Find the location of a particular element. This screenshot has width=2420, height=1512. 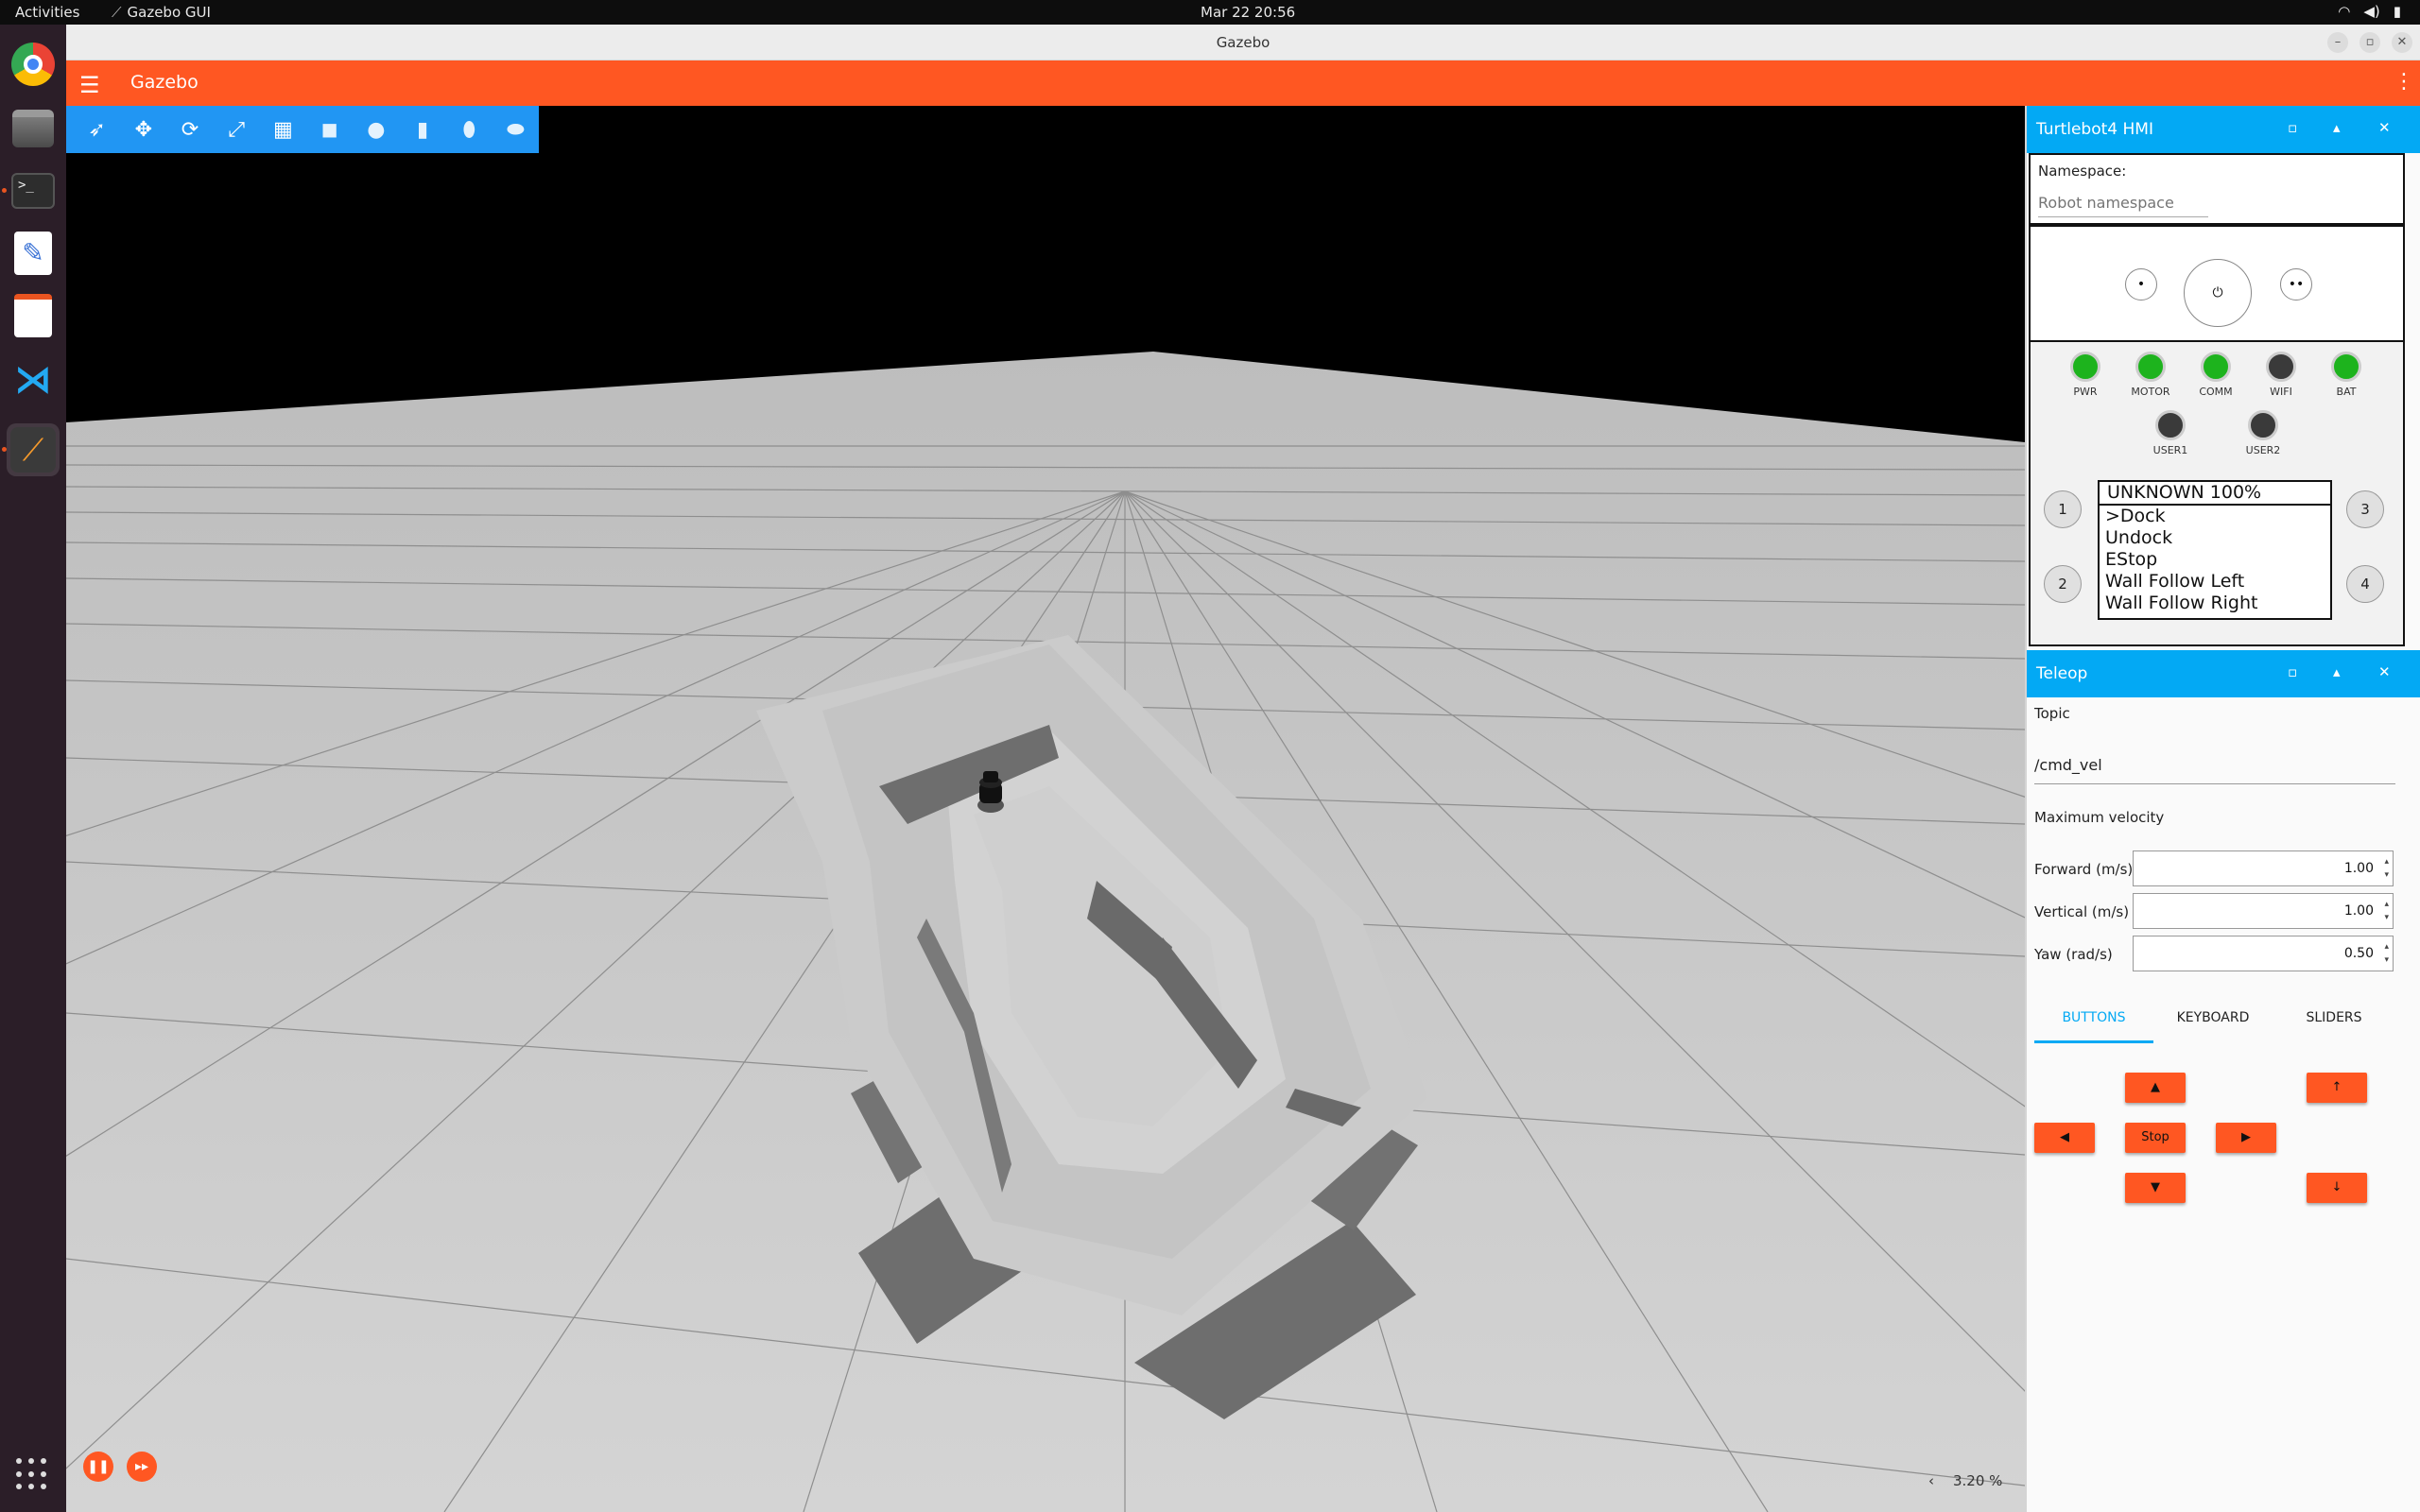

box-shape-icon: ◼ is located at coordinates (329, 129).